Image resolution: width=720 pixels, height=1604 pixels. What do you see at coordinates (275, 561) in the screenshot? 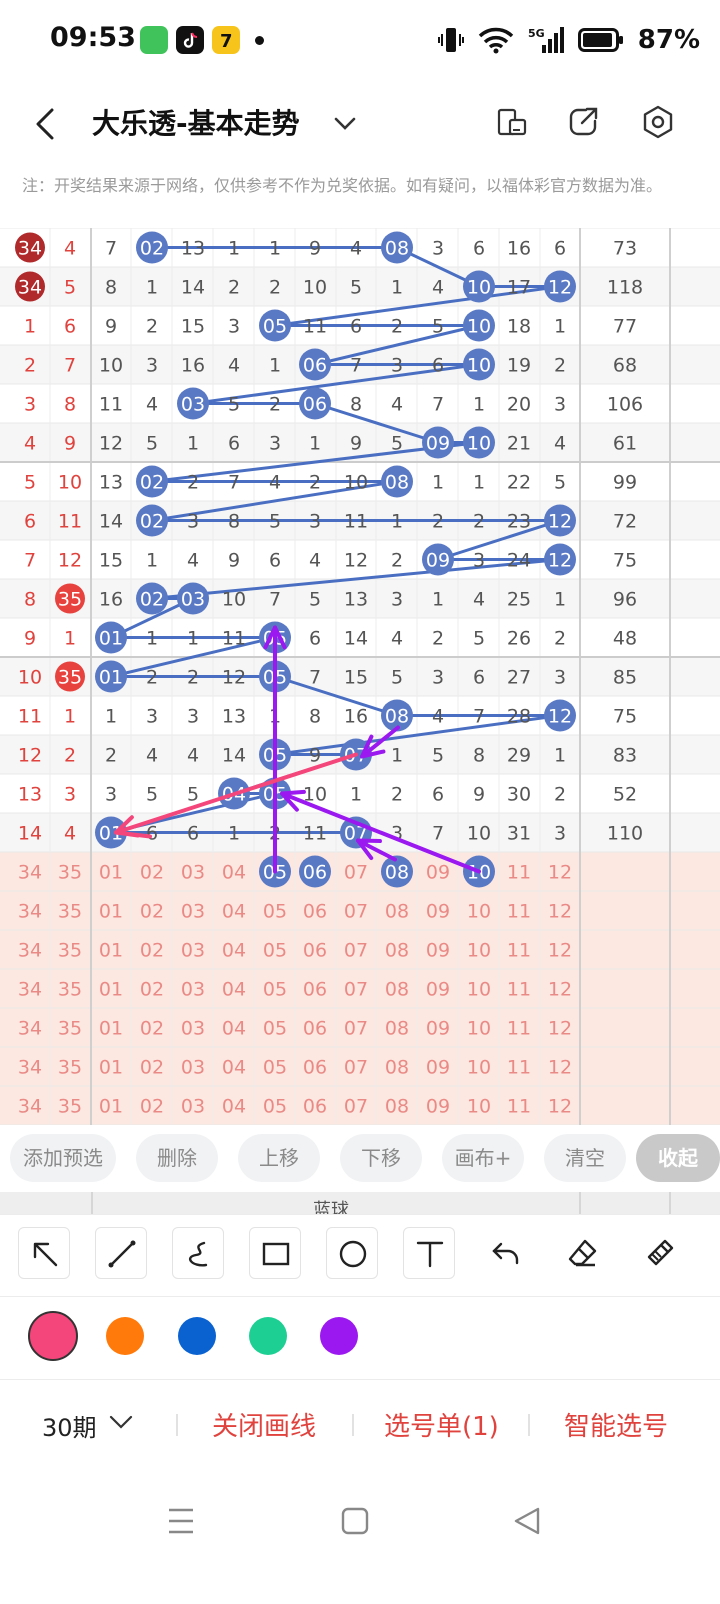
I see `miss-count: 6` at bounding box center [275, 561].